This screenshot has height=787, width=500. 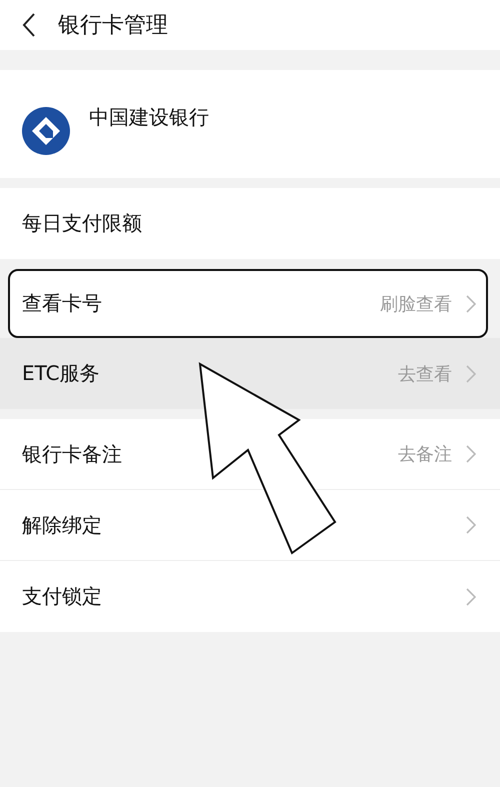 I want to click on item-label: 查看卡号, so click(x=62, y=303).